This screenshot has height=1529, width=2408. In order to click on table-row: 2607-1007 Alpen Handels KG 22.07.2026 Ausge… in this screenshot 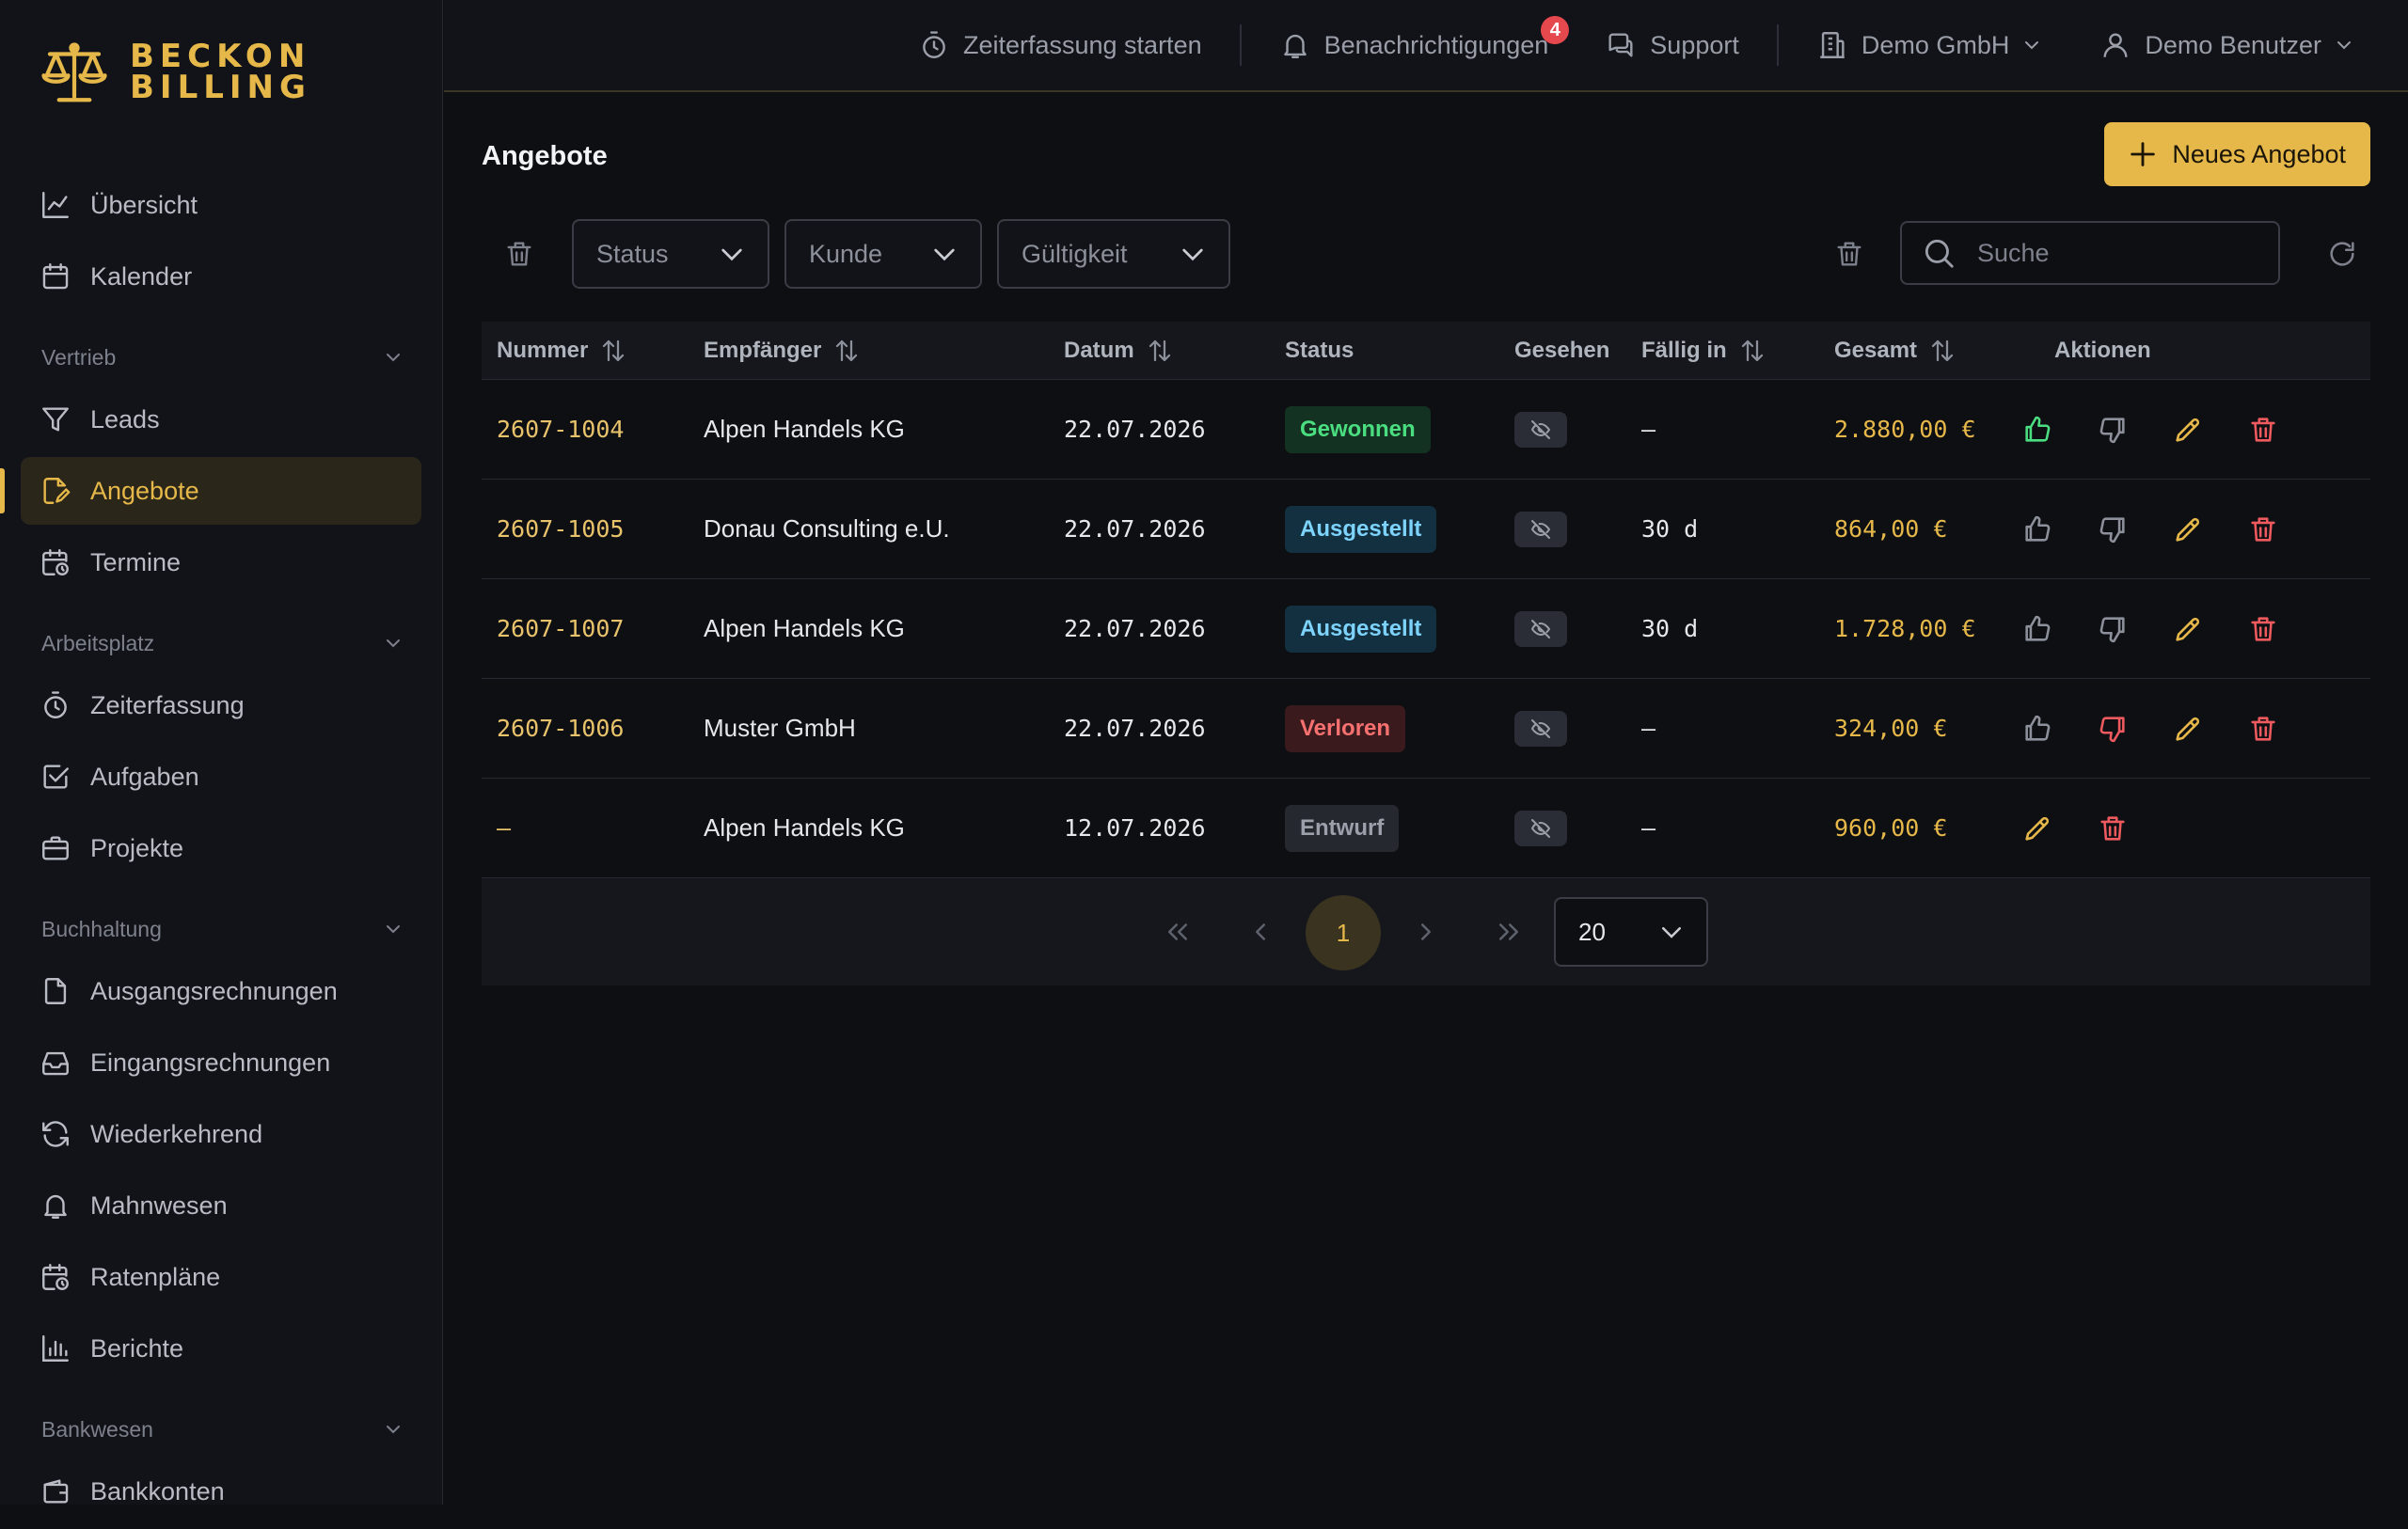, I will do `click(1426, 629)`.